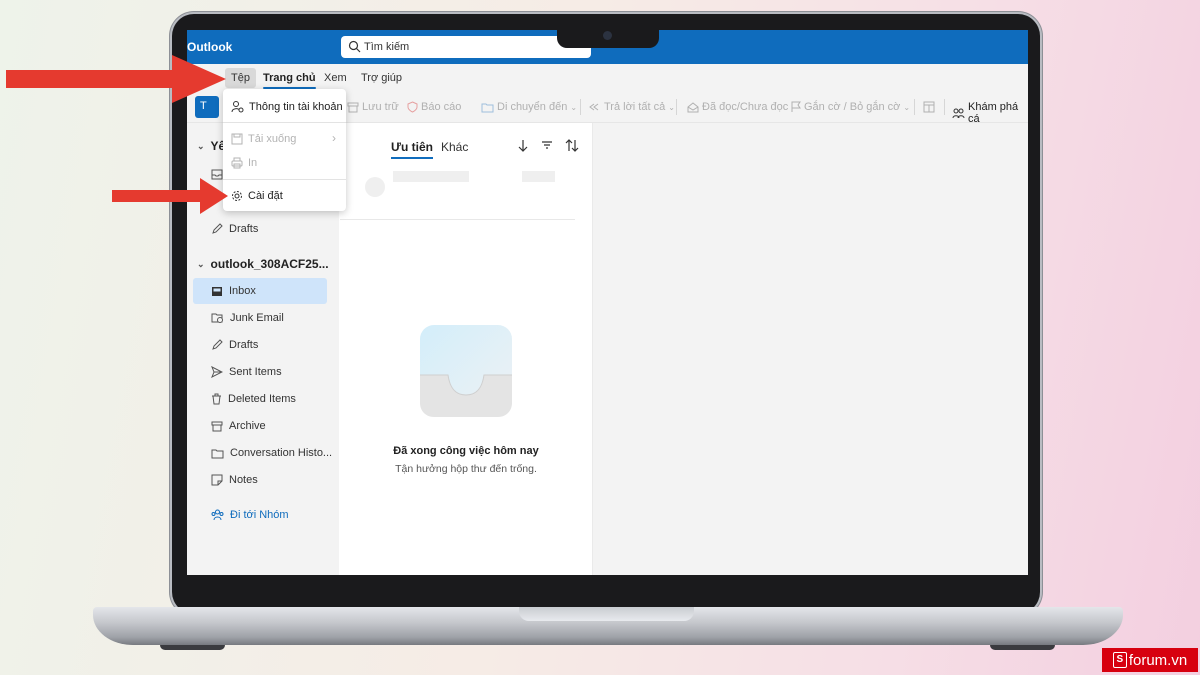 Image resolution: width=1200 pixels, height=675 pixels. I want to click on folder-junk: Junk Email, so click(247, 318).